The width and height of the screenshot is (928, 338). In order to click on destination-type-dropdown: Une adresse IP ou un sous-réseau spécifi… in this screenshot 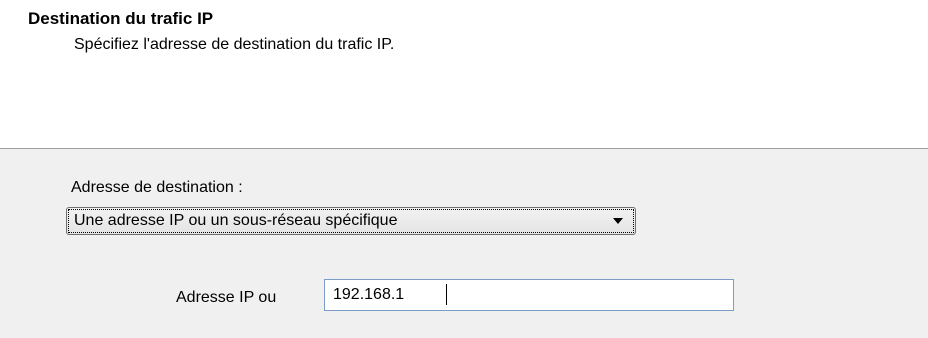, I will do `click(351, 221)`.